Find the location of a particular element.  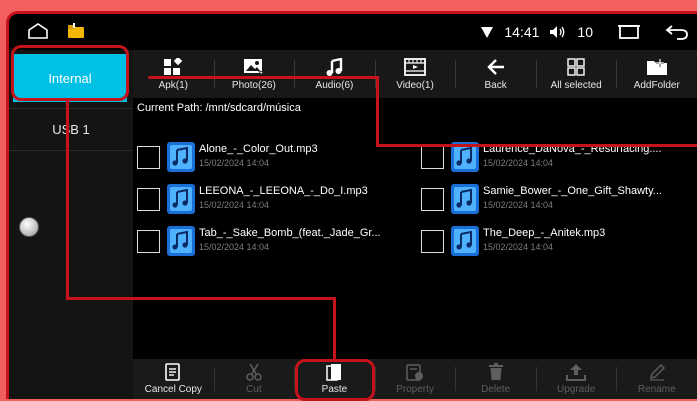

upgrade-button: Upgrade is located at coordinates (576, 379).